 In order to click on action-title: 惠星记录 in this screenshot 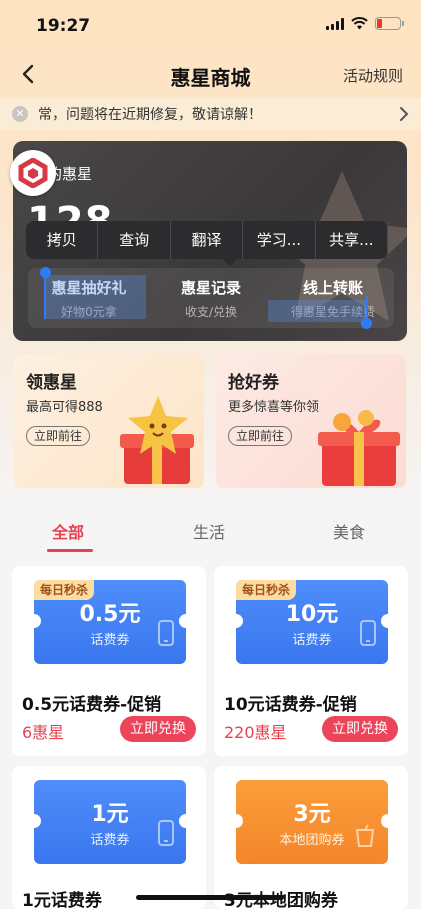, I will do `click(210, 288)`.